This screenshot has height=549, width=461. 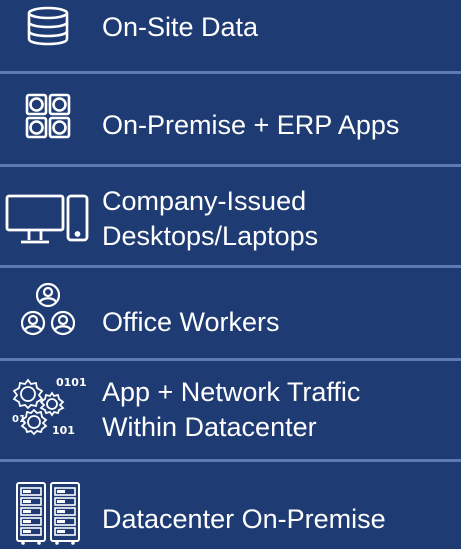 I want to click on svg-text: 101, so click(x=63, y=430).